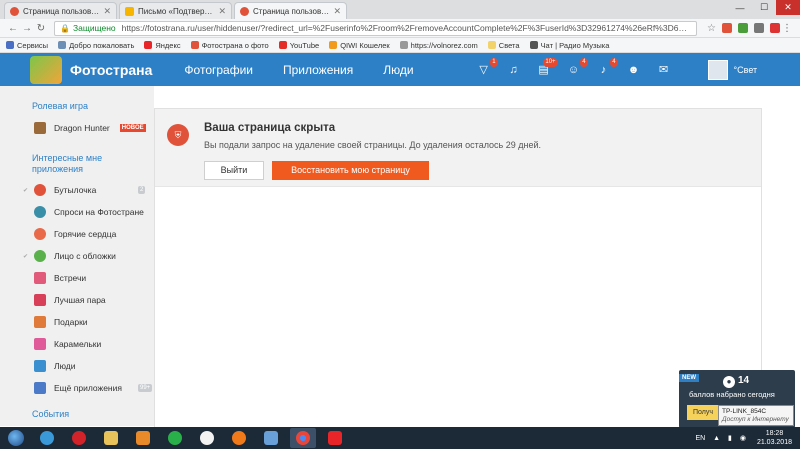 This screenshot has width=800, height=449. I want to click on gift-icon: ▽ 1, so click(487, 67).